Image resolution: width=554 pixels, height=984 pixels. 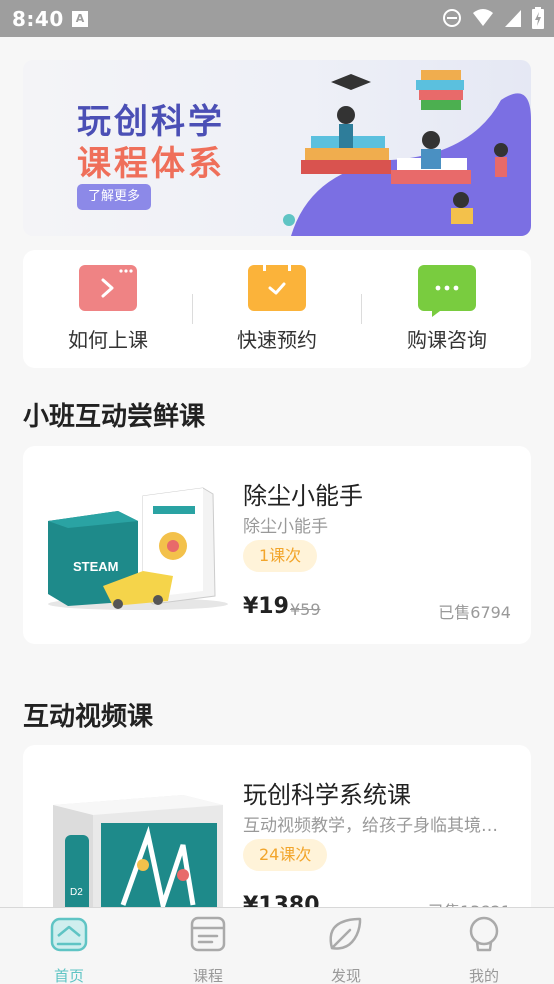 What do you see at coordinates (38, 19) in the screenshot?
I see `status-time: 8:40` at bounding box center [38, 19].